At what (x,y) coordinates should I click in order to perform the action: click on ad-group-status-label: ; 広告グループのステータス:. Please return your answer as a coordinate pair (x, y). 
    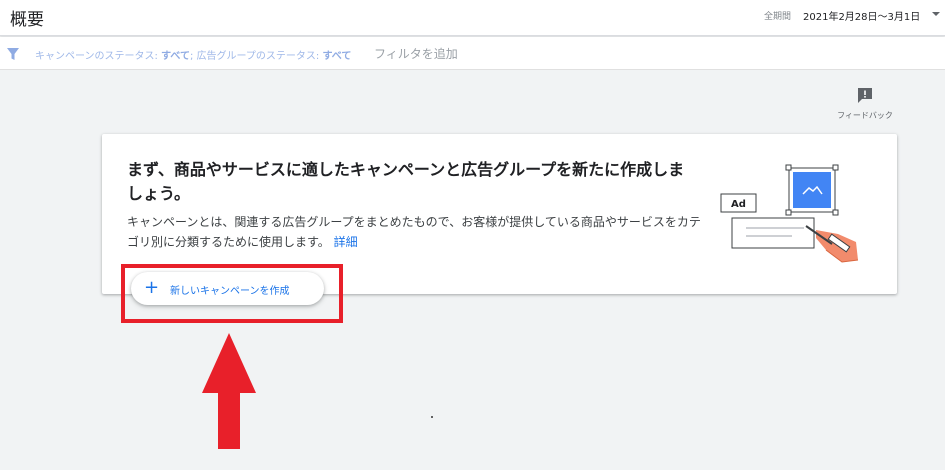
    Looking at the image, I should click on (256, 56).